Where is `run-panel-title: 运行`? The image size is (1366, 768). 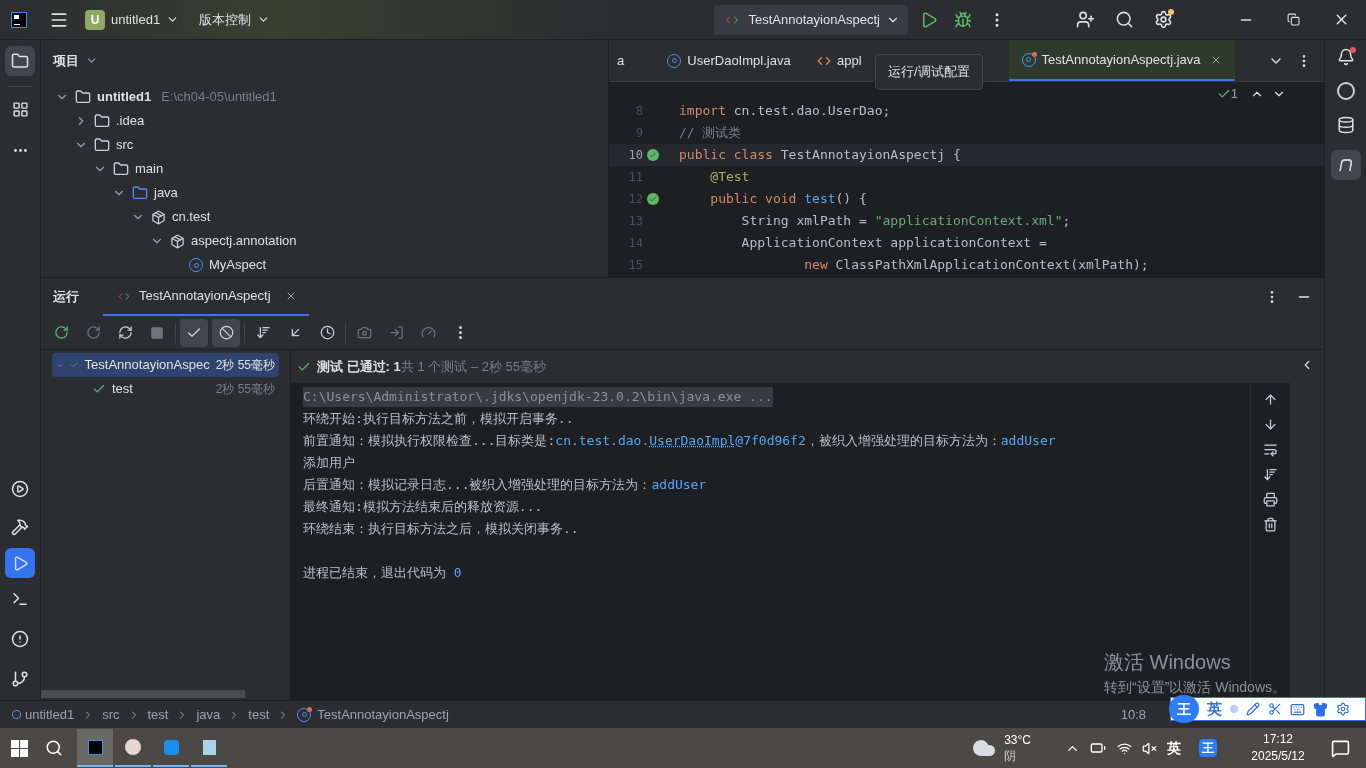 run-panel-title: 运行 is located at coordinates (66, 297).